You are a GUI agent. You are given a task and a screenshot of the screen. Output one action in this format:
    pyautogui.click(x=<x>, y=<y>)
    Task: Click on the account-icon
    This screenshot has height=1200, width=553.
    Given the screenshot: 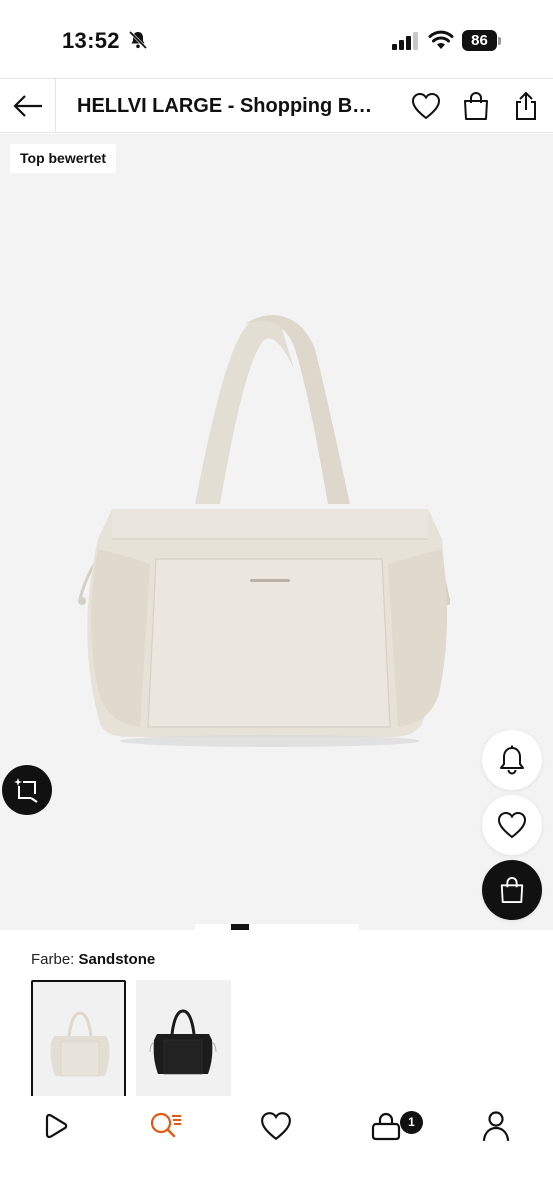 What is the action you would take?
    pyautogui.click(x=496, y=1126)
    